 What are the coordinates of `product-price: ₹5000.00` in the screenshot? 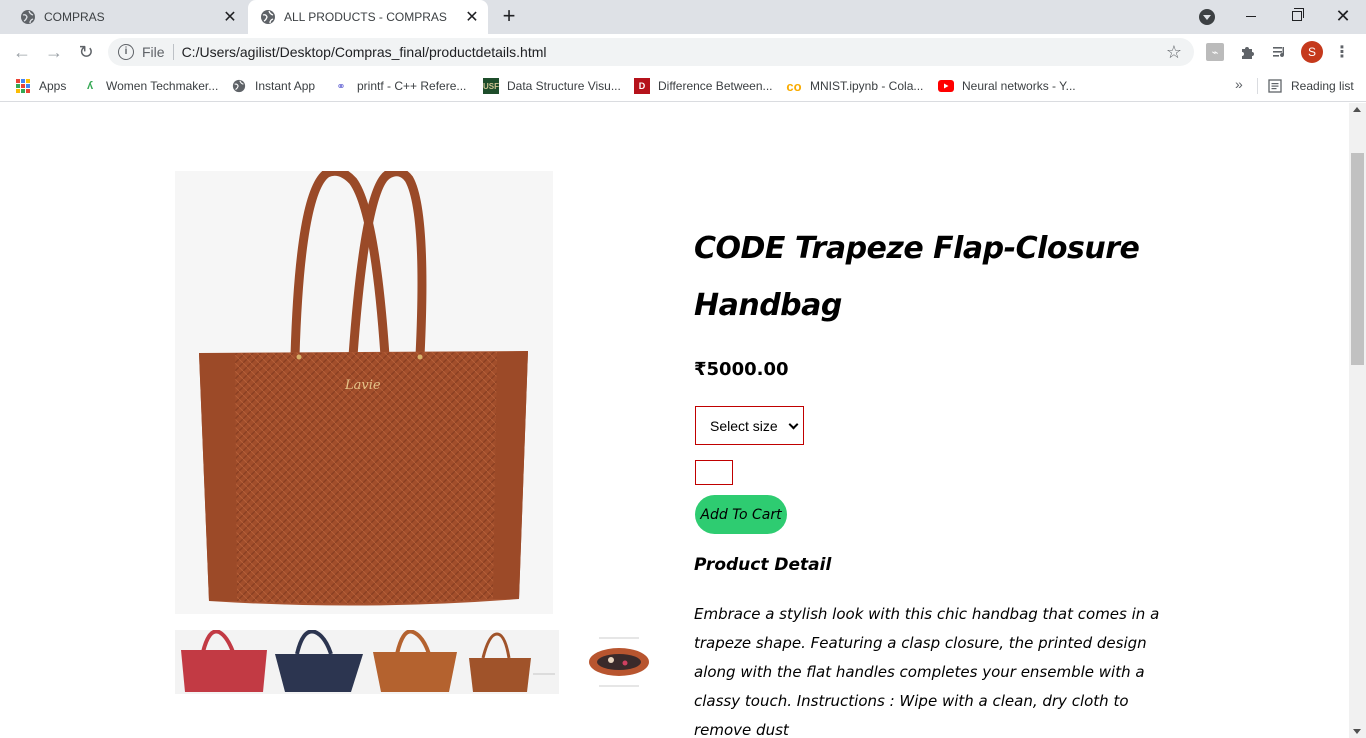 It's located at (741, 369).